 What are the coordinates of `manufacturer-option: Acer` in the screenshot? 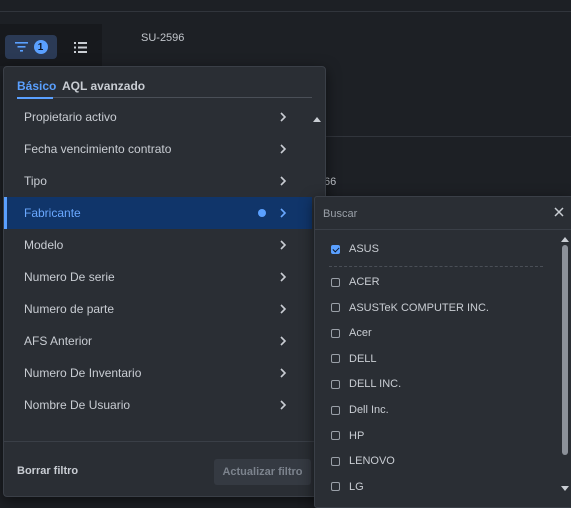 It's located at (351, 333).